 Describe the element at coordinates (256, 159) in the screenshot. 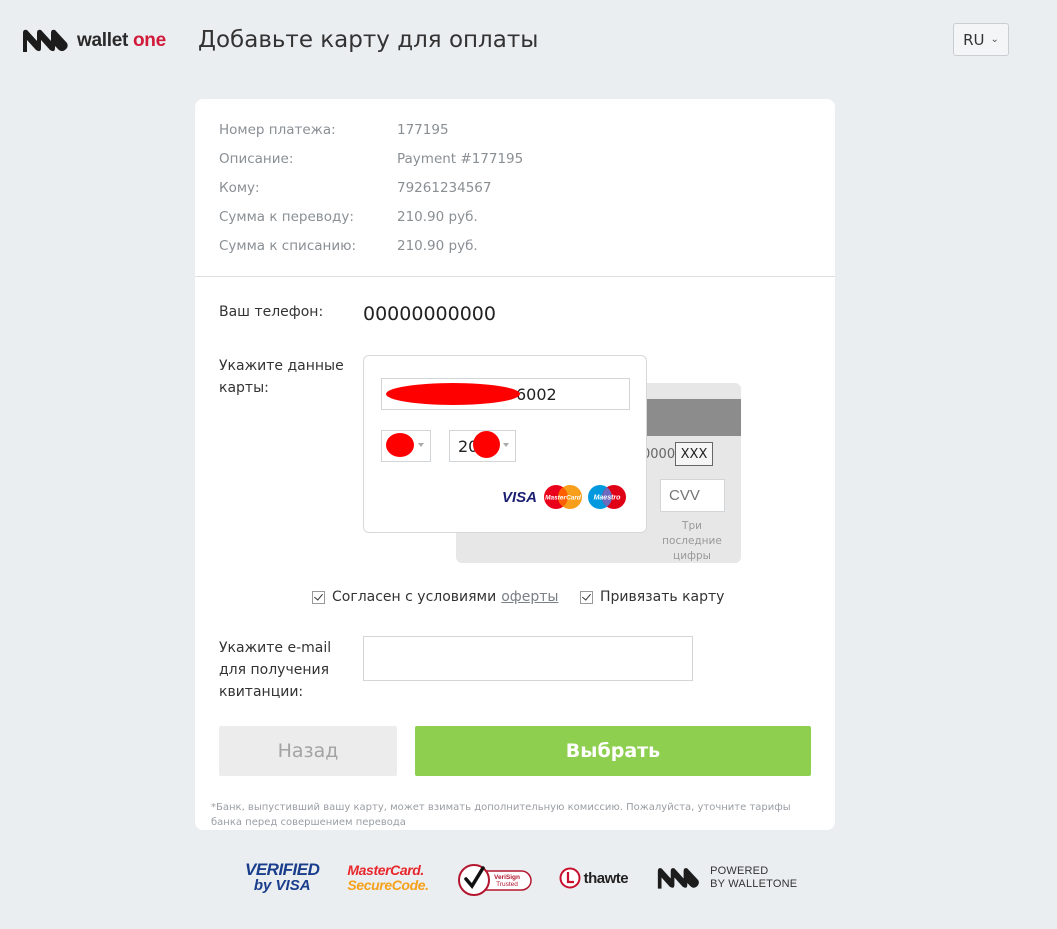

I see `info-label-description: Описание:` at that location.